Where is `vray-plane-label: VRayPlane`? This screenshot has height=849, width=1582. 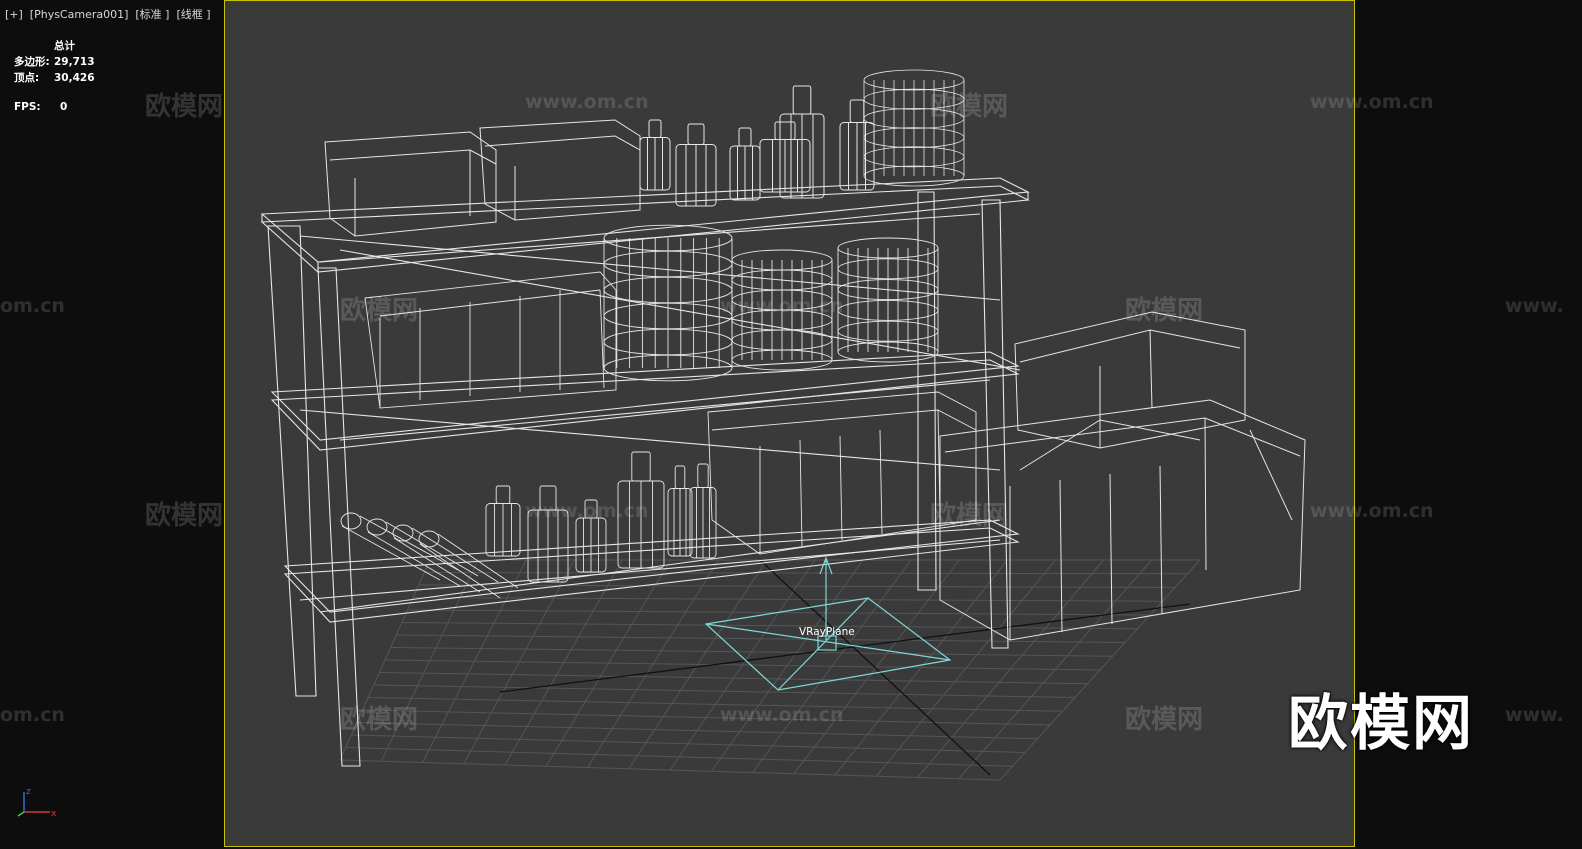 vray-plane-label: VRayPlane is located at coordinates (827, 632).